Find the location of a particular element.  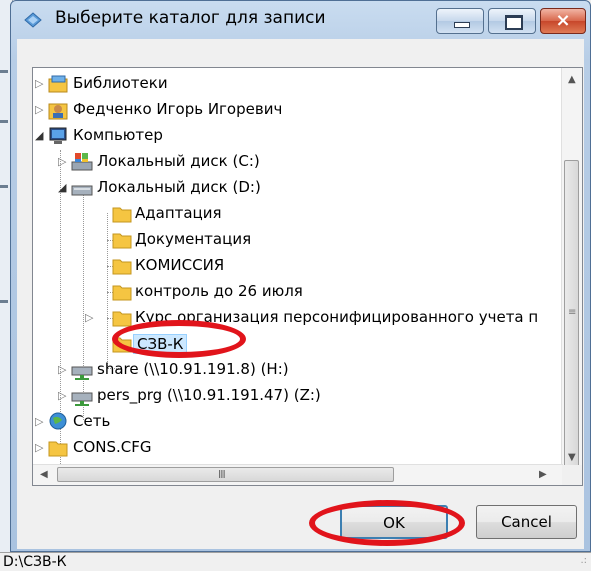

user-folder-icon is located at coordinates (58, 111).